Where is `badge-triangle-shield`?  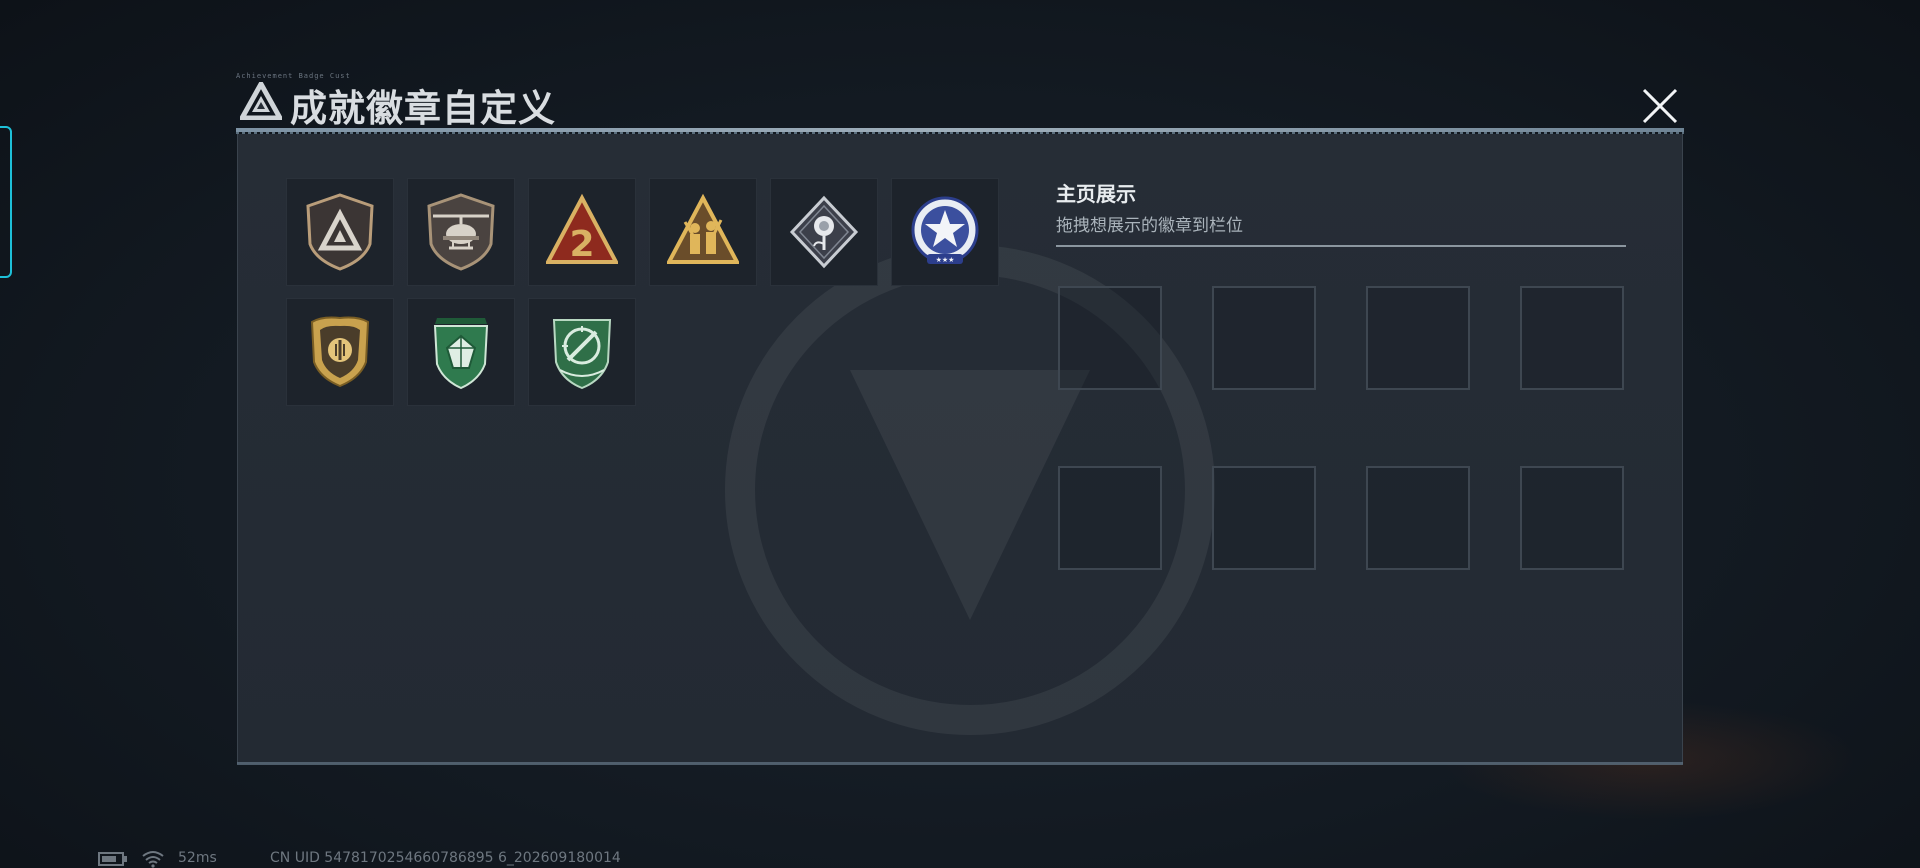 badge-triangle-shield is located at coordinates (340, 232).